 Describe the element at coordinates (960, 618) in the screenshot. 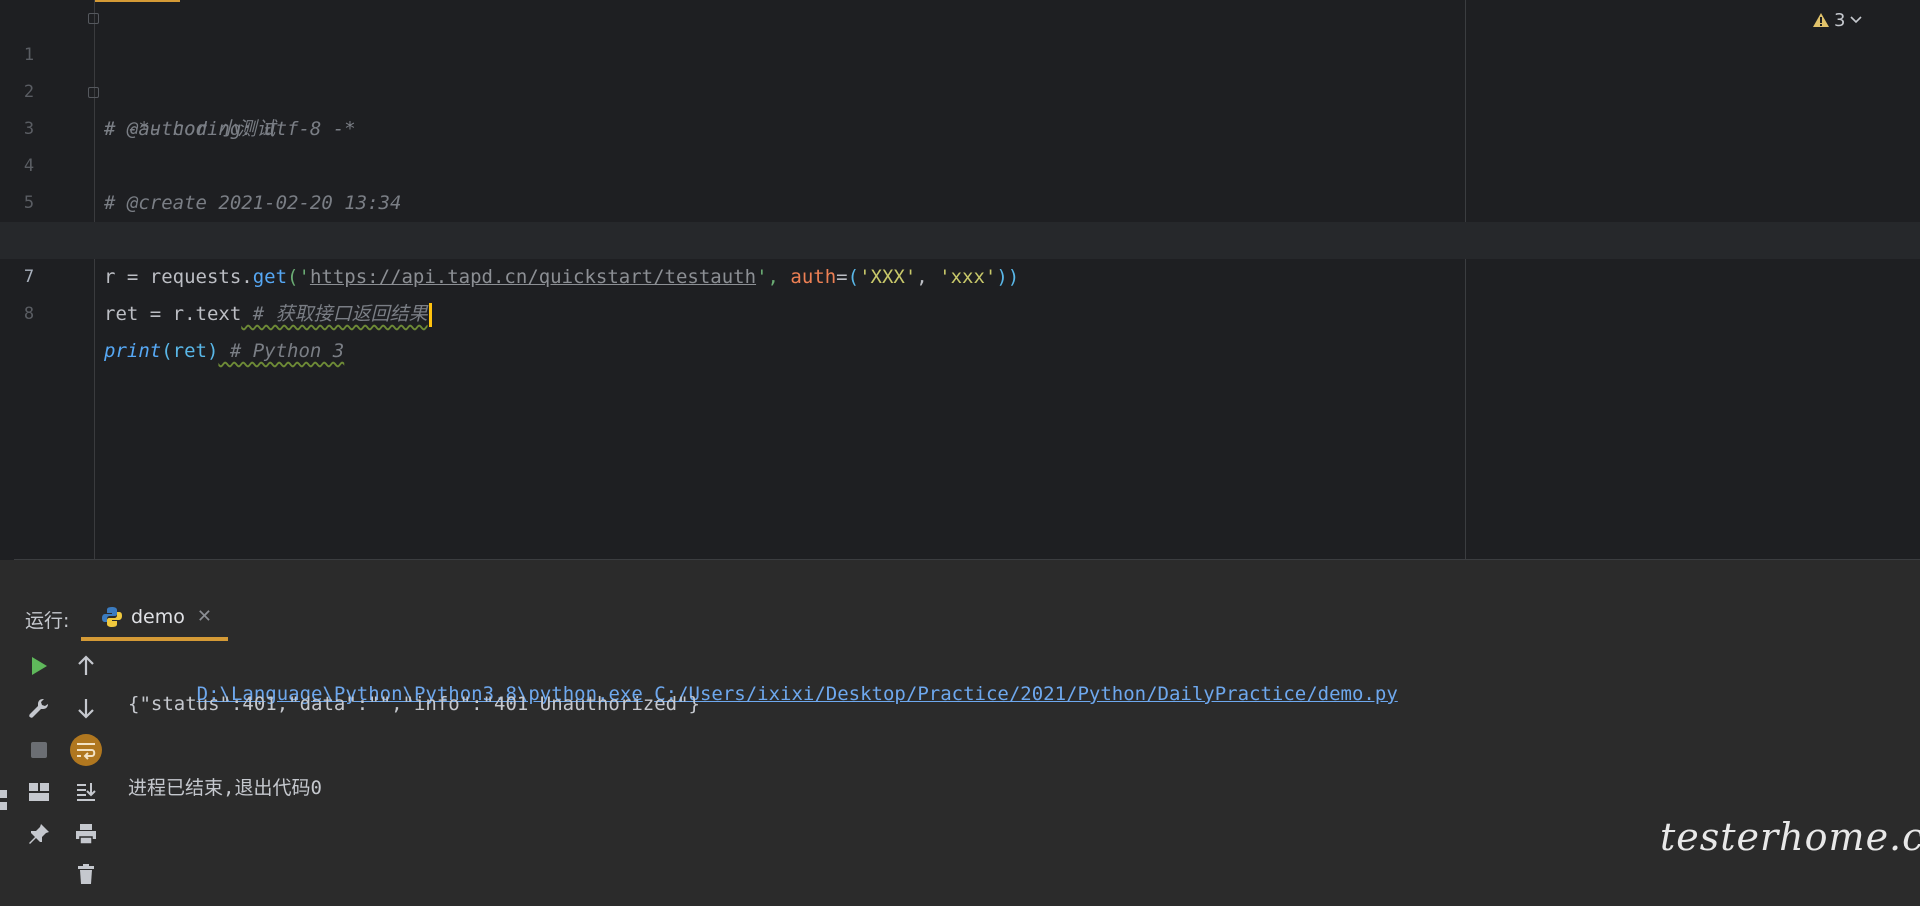

I see `run-header: 运行: demo ✕` at that location.